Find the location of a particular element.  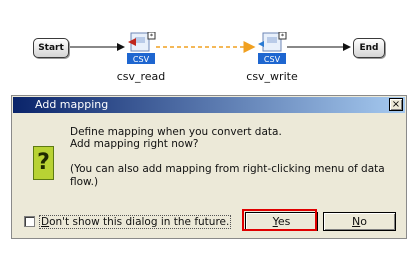

csv-write-label: csv_write is located at coordinates (272, 76).